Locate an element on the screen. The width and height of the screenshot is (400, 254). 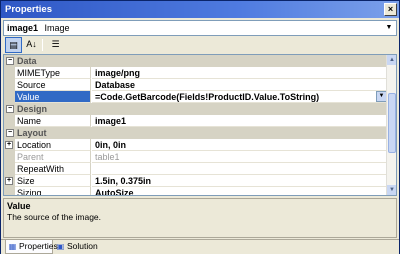
property-value: 1.5in, 0.375in is located at coordinates (239, 181).